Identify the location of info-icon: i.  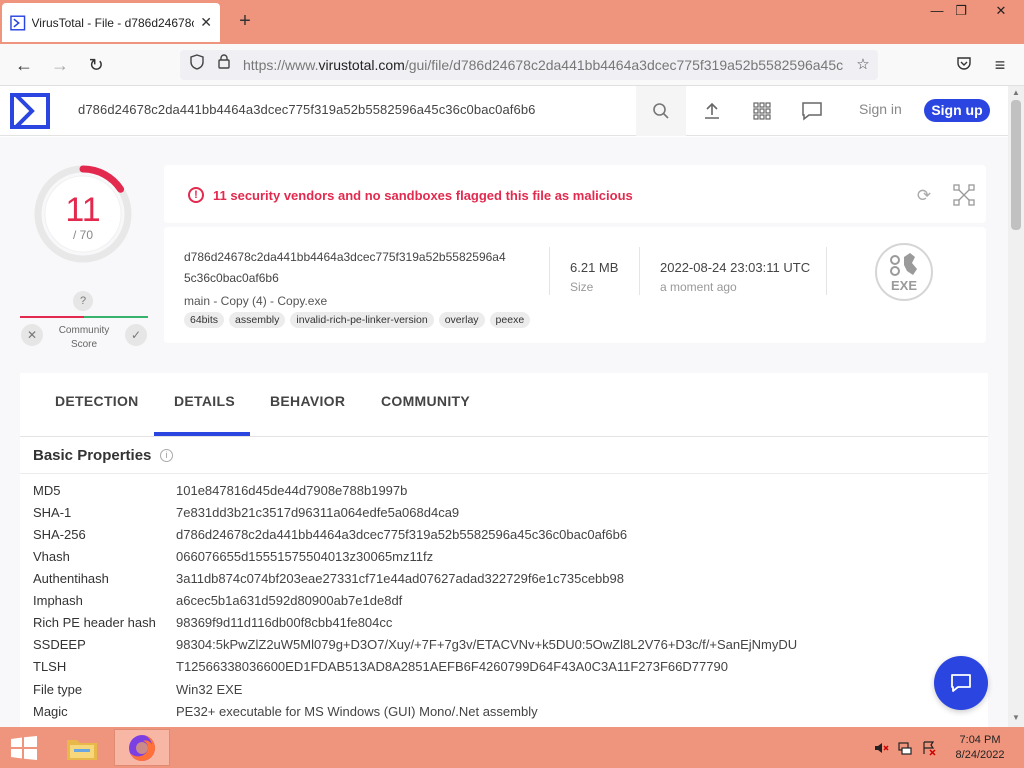
(166, 455).